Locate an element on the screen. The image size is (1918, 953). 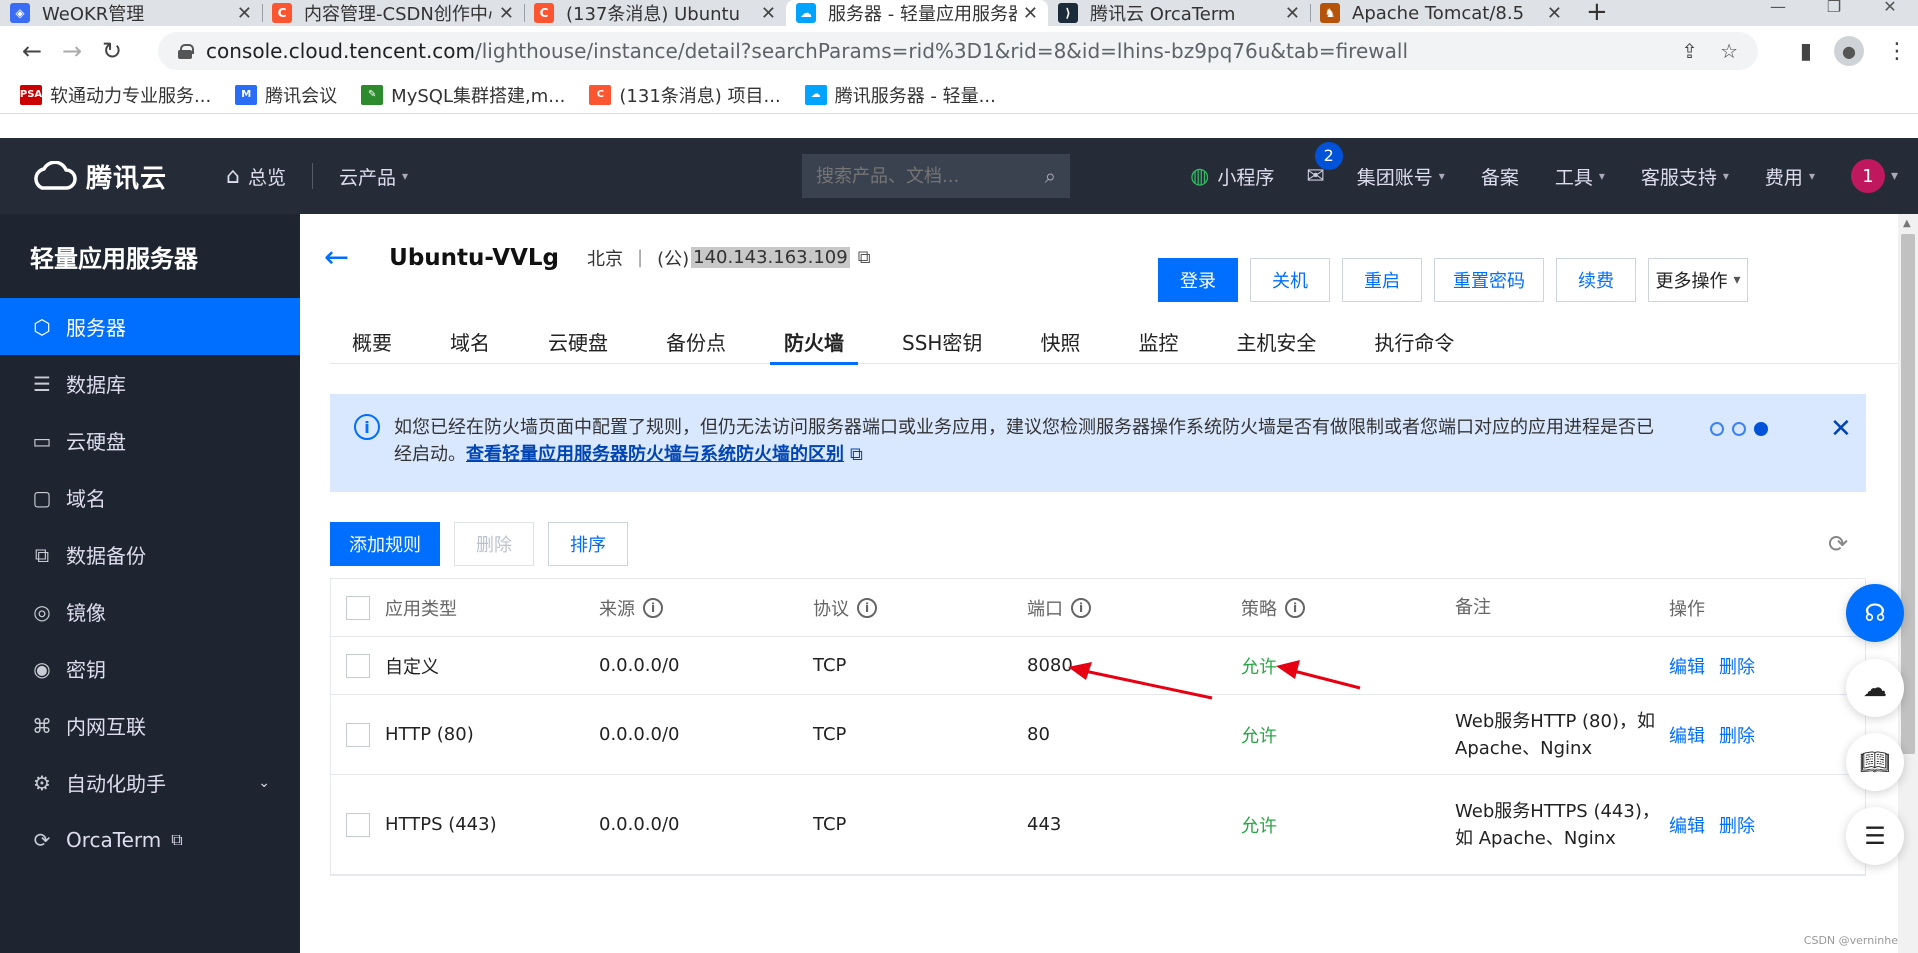
sidebar-item: ◉ 密钥 is located at coordinates (150, 668).